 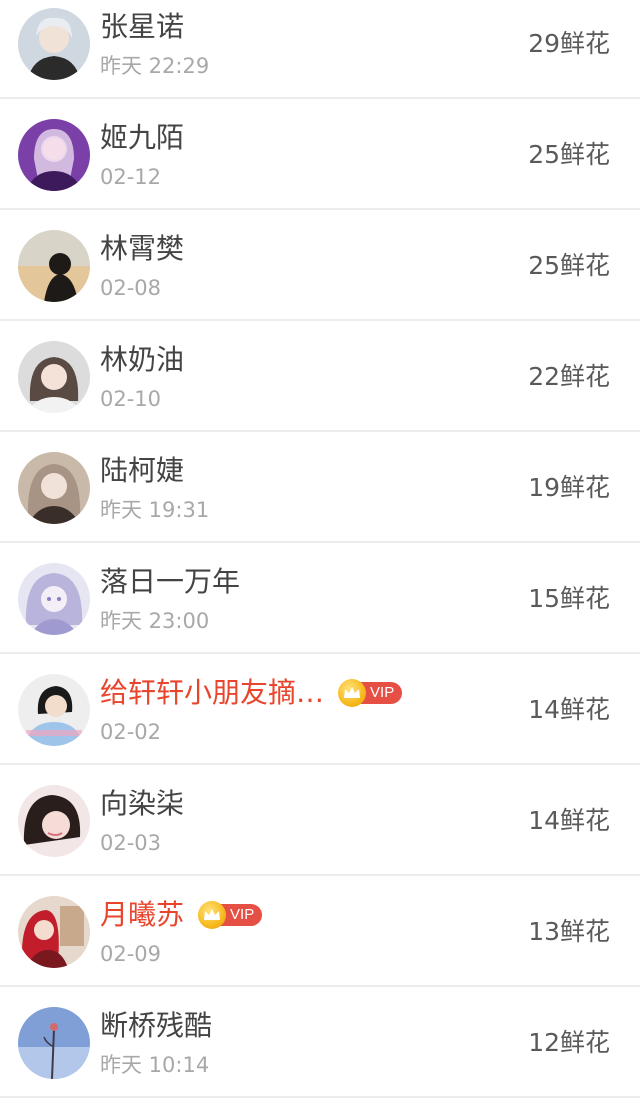 I want to click on user-name: 陆柯婕, so click(x=142, y=470).